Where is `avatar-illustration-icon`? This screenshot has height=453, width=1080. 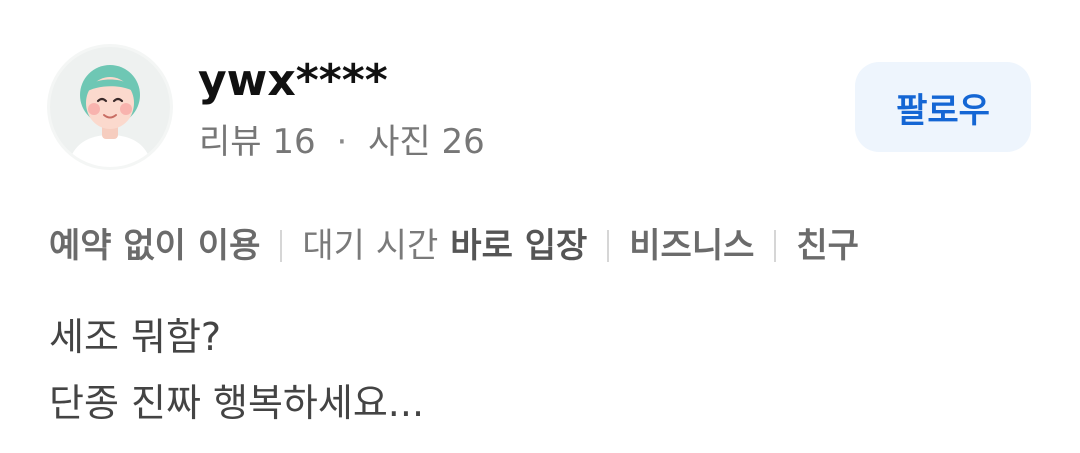
avatar-illustration-icon is located at coordinates (110, 107).